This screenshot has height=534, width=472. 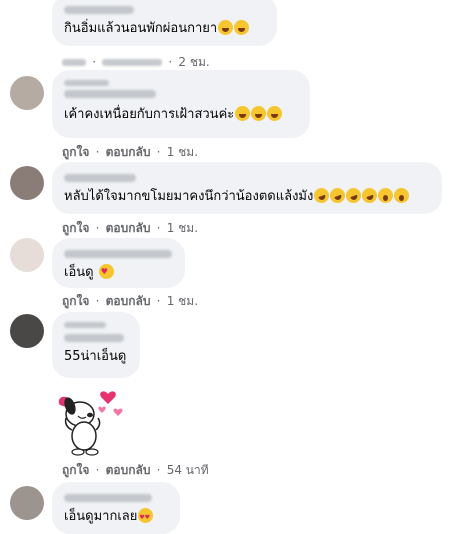 I want to click on comment-bubble: กินอิ่มแล้วนอนพักผ่อนกายา, so click(x=164, y=23).